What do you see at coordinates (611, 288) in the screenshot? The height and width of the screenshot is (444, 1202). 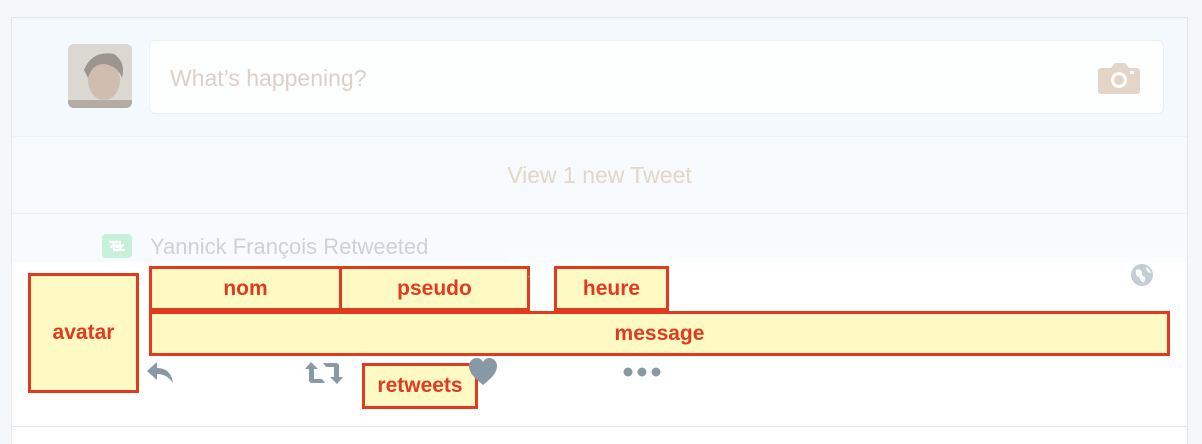 I see `time-box: heure` at bounding box center [611, 288].